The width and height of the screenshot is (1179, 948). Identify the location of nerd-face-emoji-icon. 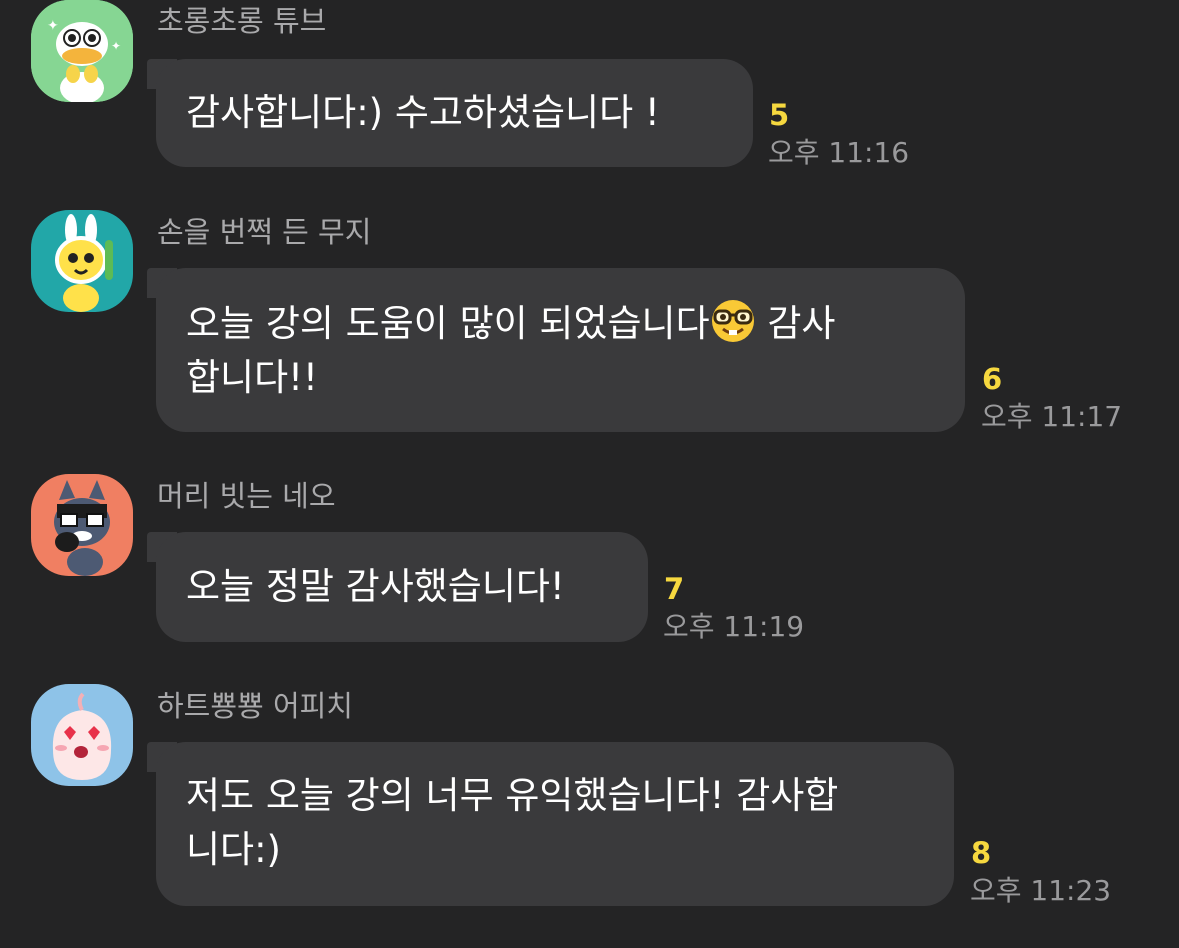
(732, 321).